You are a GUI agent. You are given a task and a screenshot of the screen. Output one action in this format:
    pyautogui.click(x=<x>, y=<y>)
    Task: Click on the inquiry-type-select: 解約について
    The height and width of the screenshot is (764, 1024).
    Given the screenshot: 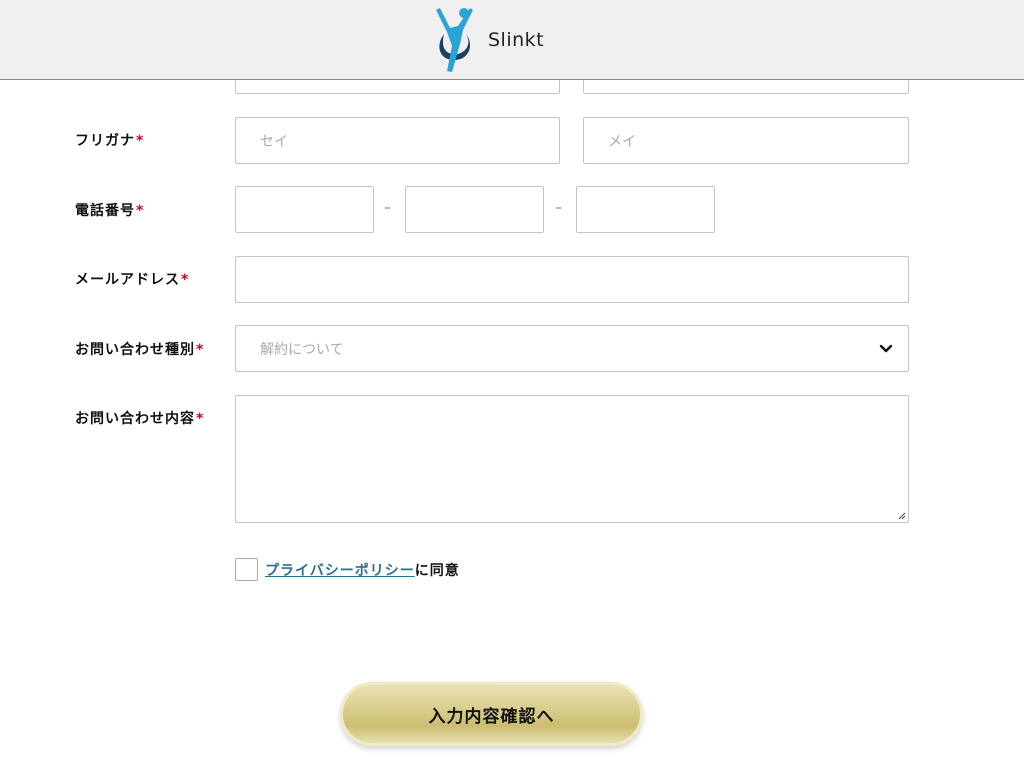 What is the action you would take?
    pyautogui.click(x=572, y=348)
    